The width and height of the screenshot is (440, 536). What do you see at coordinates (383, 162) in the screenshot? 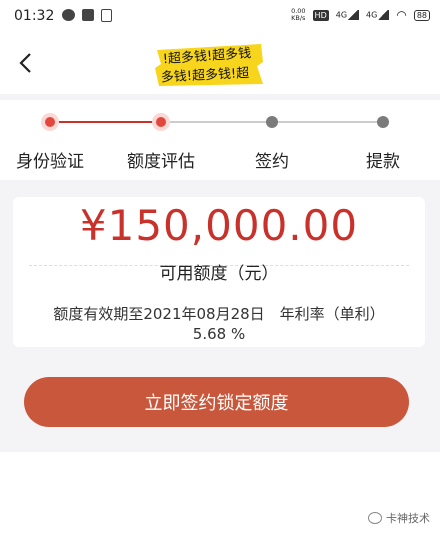
I see `step-label-withdraw: 提款` at bounding box center [383, 162].